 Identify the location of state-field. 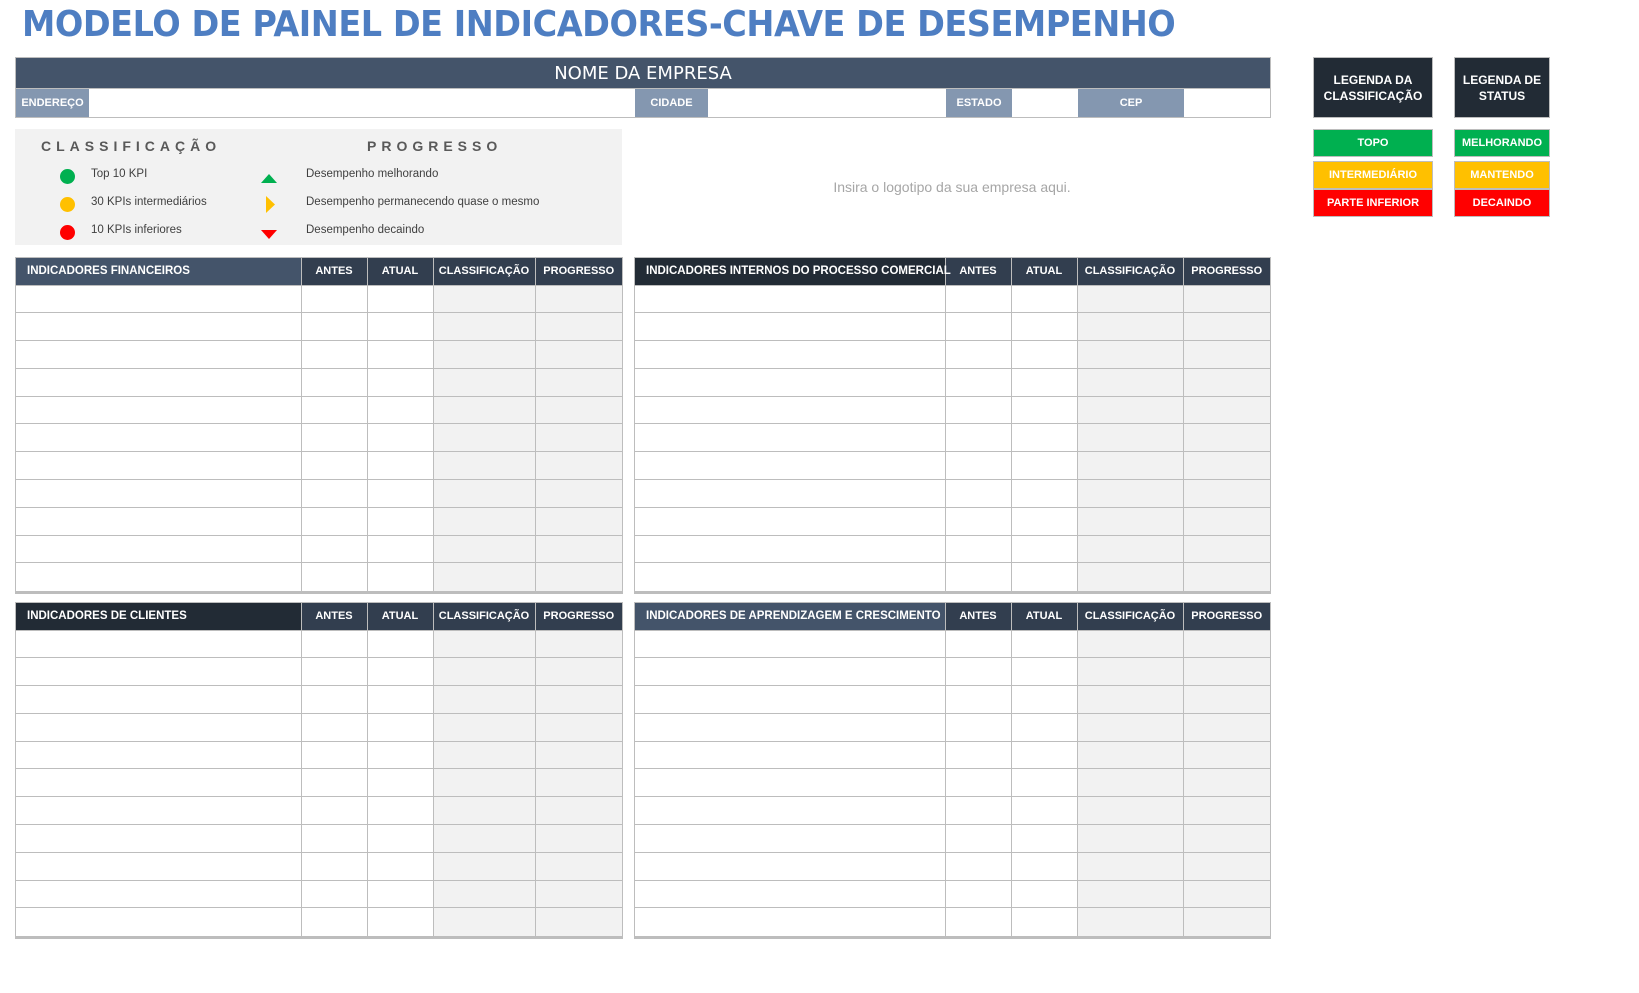
(1045, 103).